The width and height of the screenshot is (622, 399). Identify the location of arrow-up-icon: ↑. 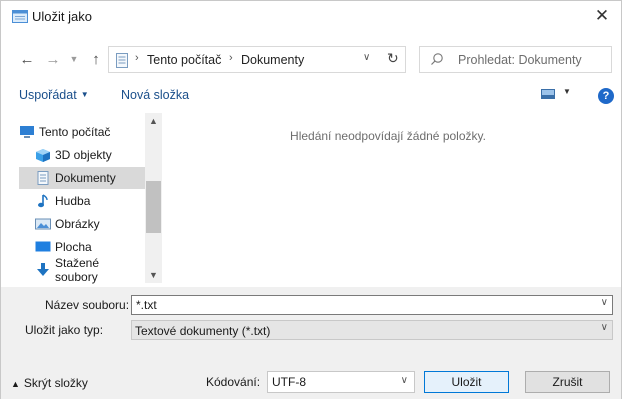
(96, 59).